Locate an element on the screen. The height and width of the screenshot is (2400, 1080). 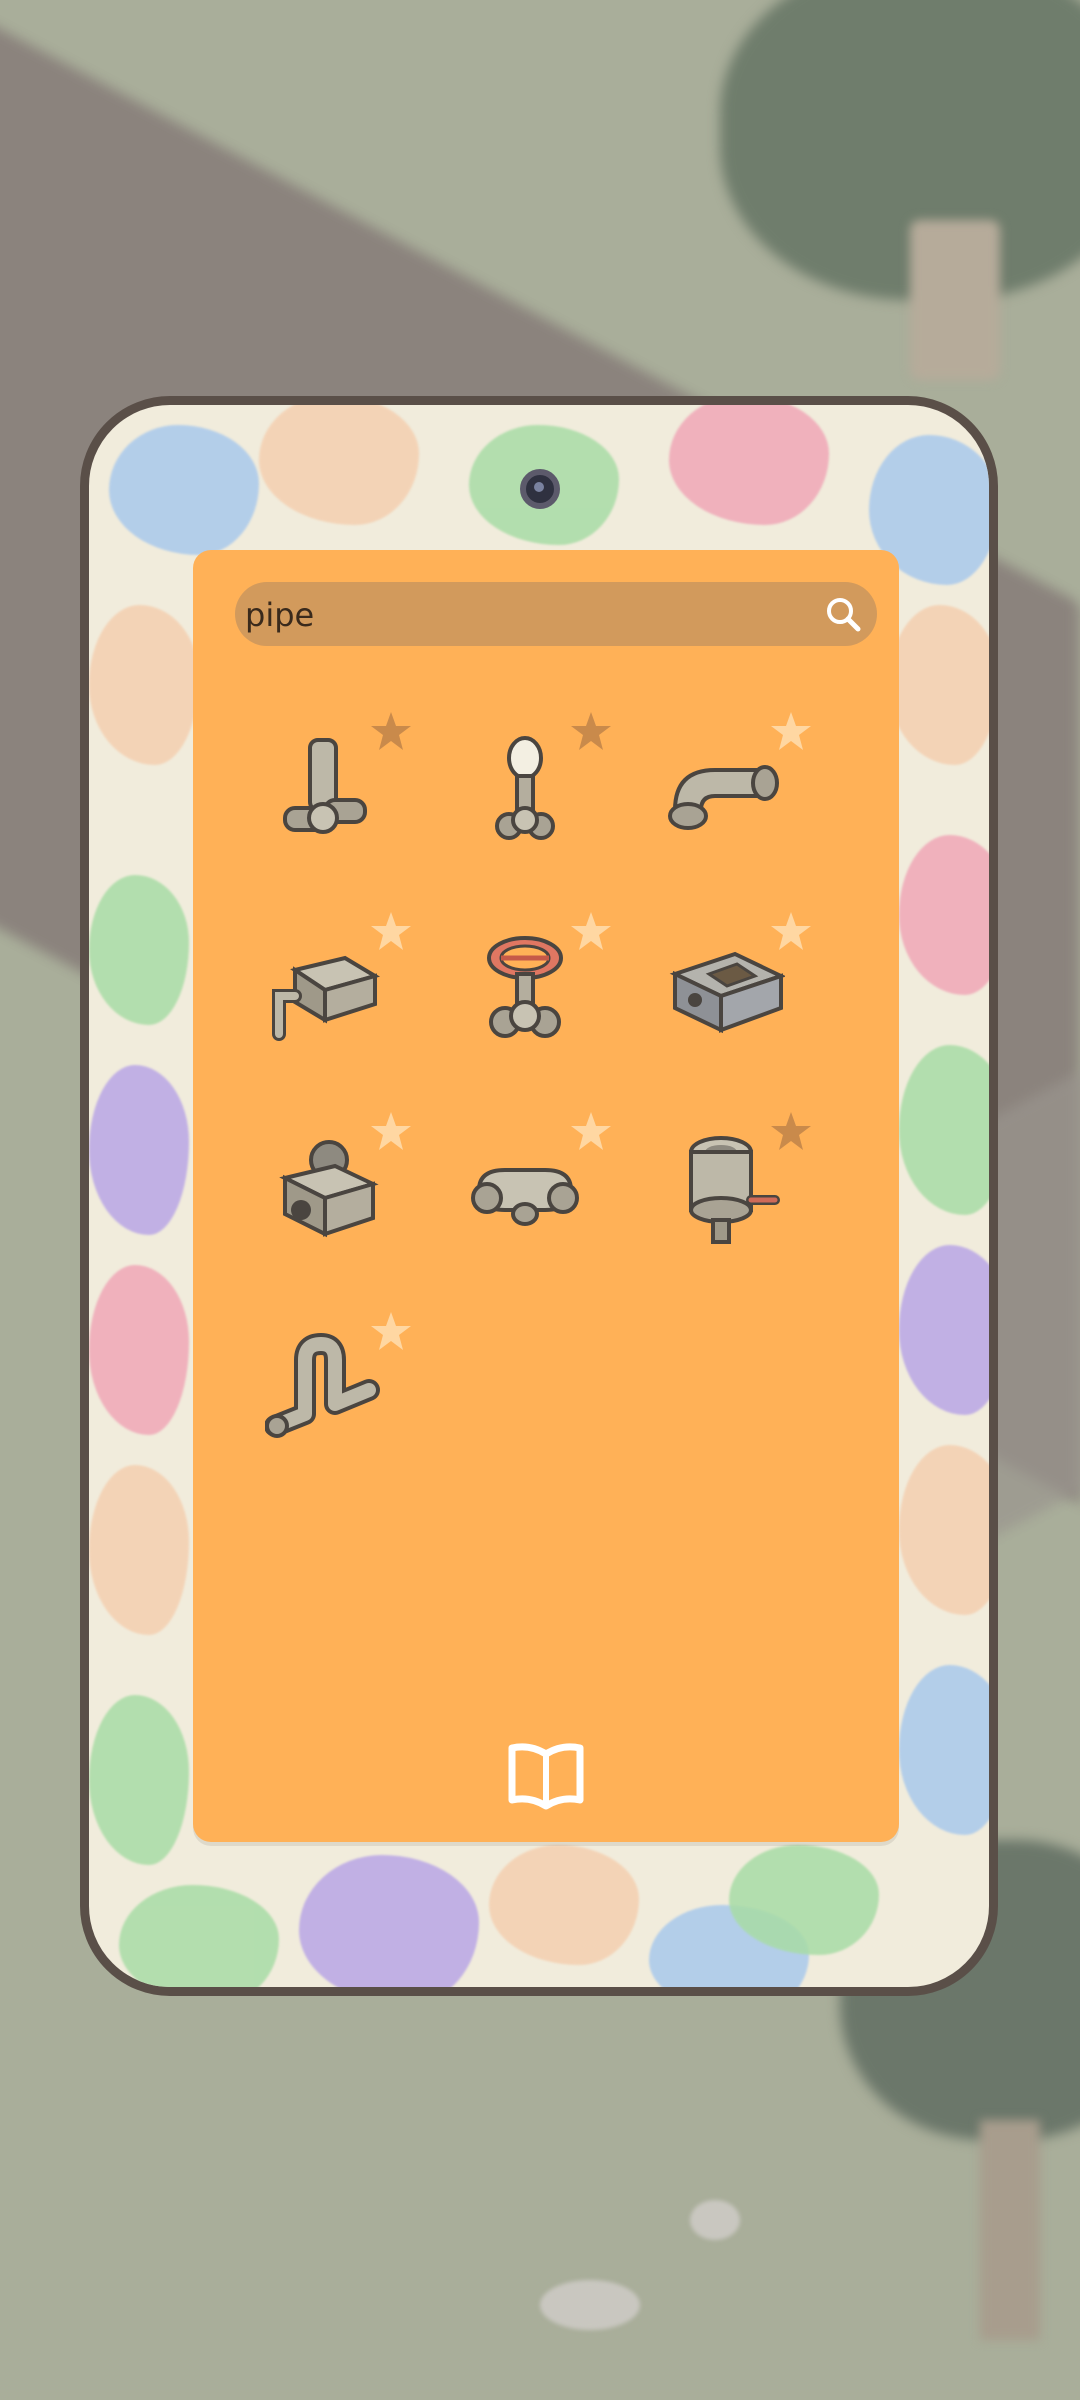
item-pipe-gear-box is located at coordinates (333, 1185).